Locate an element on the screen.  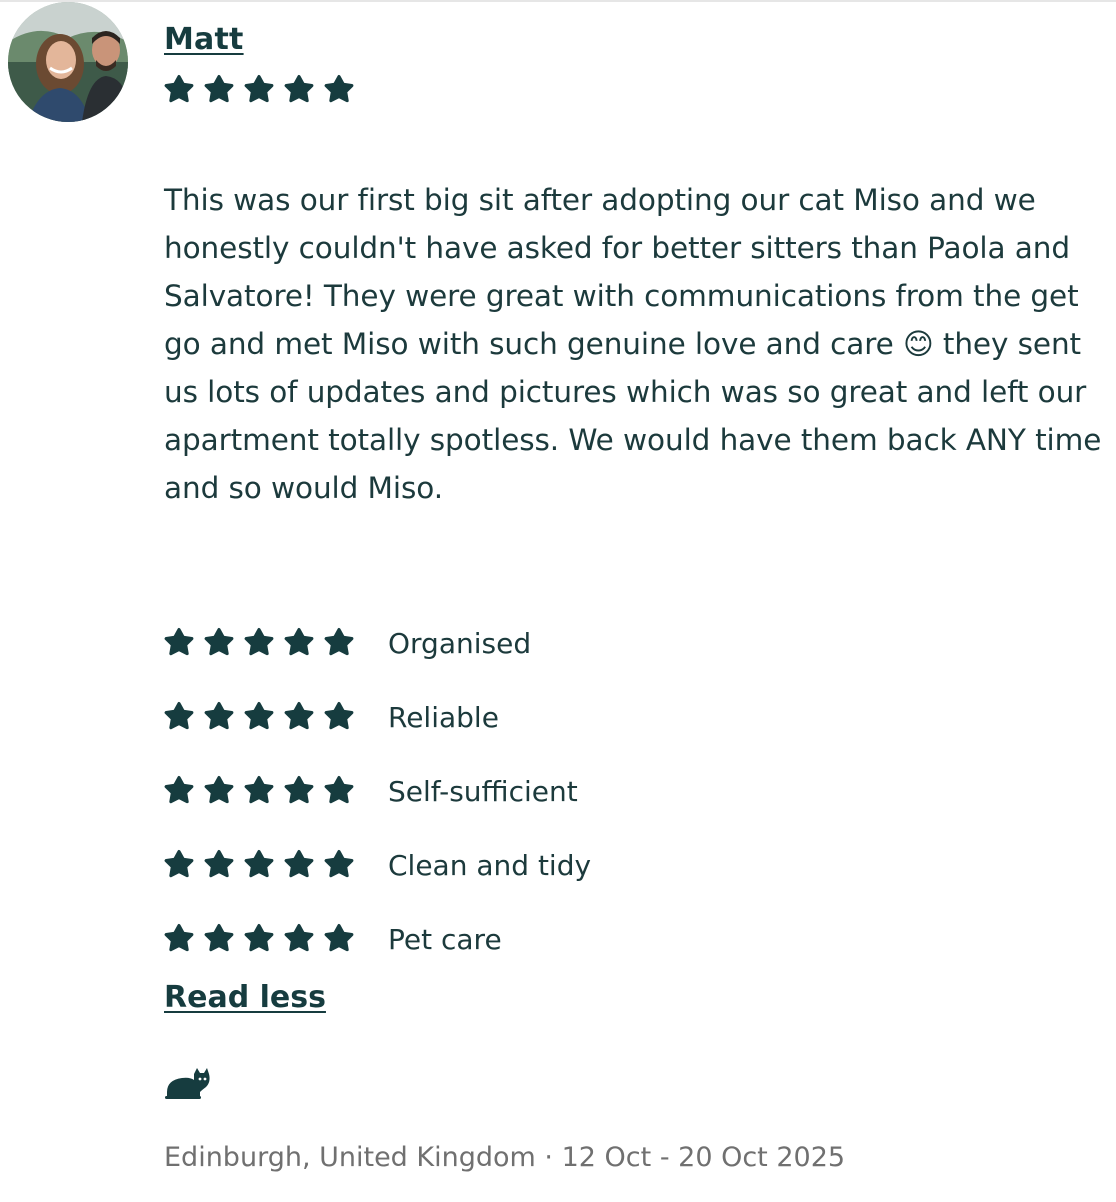
rating-row-self-sufficient: Self-sufficient is located at coordinates (377, 791).